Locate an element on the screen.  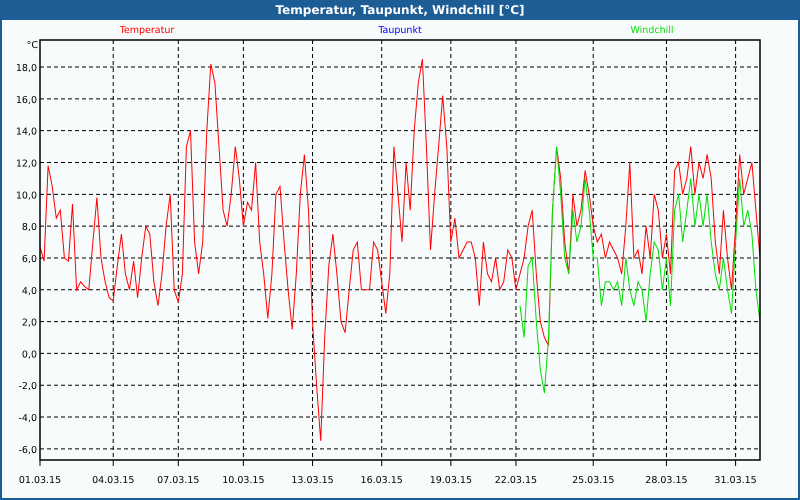
axis-label: -6,0 is located at coordinates (27, 450).